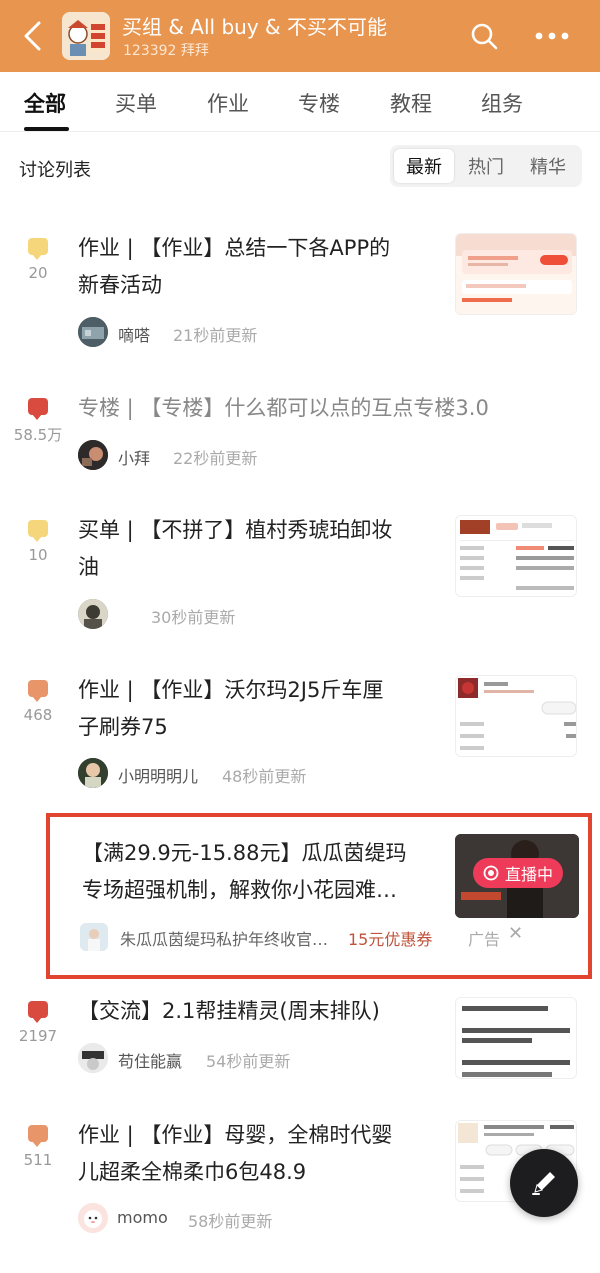 The width and height of the screenshot is (600, 1273). What do you see at coordinates (32, 36) in the screenshot?
I see `back-chevron-icon` at bounding box center [32, 36].